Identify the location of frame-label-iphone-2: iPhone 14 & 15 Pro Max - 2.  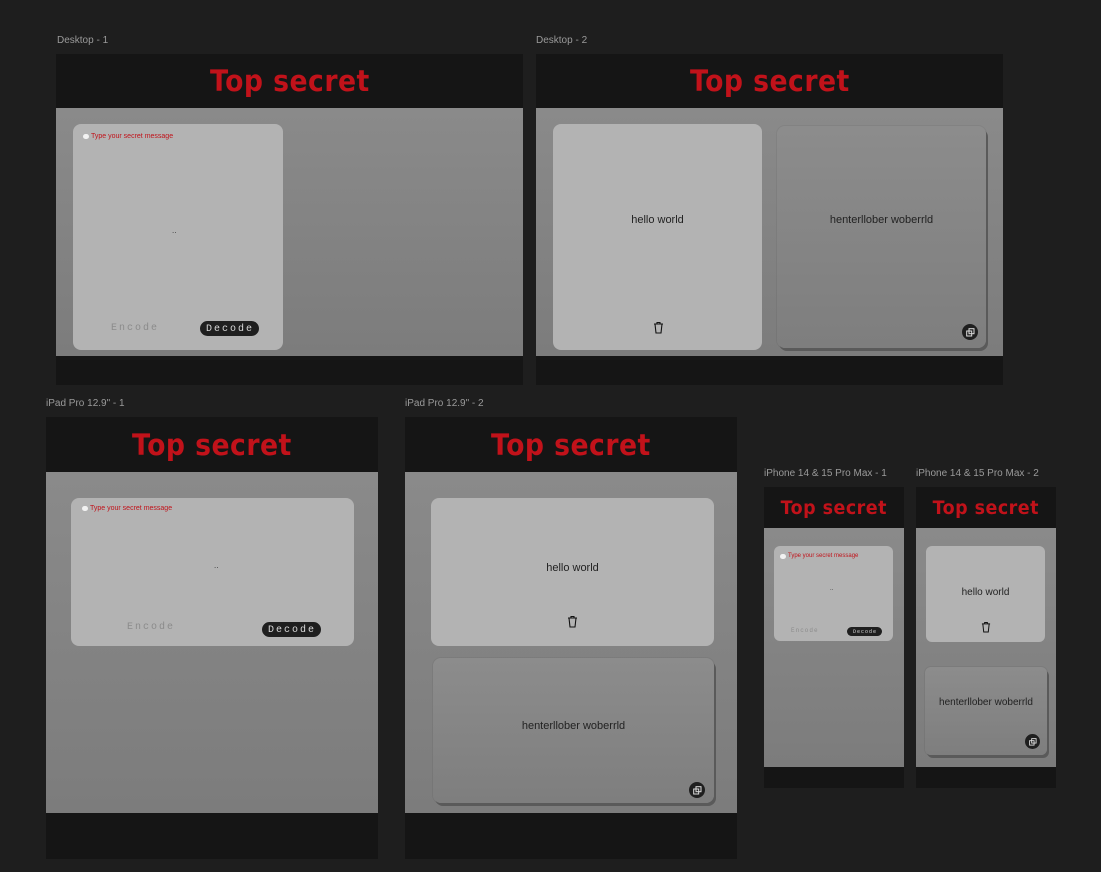
(977, 473).